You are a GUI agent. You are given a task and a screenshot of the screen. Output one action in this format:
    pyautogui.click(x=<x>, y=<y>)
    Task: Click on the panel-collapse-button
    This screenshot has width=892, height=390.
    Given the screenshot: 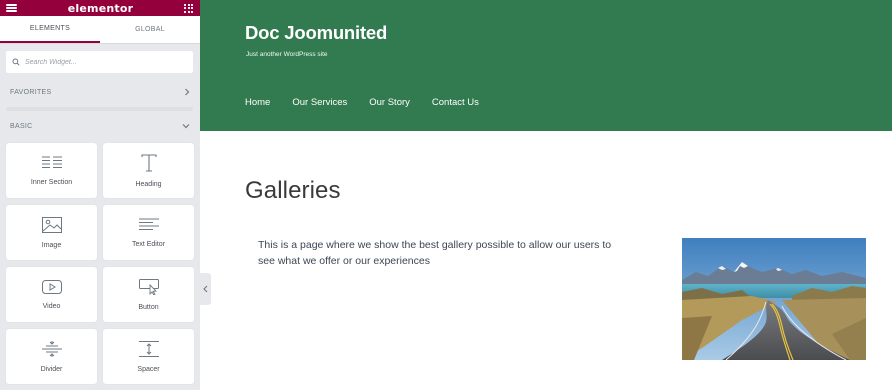 What is the action you would take?
    pyautogui.click(x=205, y=289)
    